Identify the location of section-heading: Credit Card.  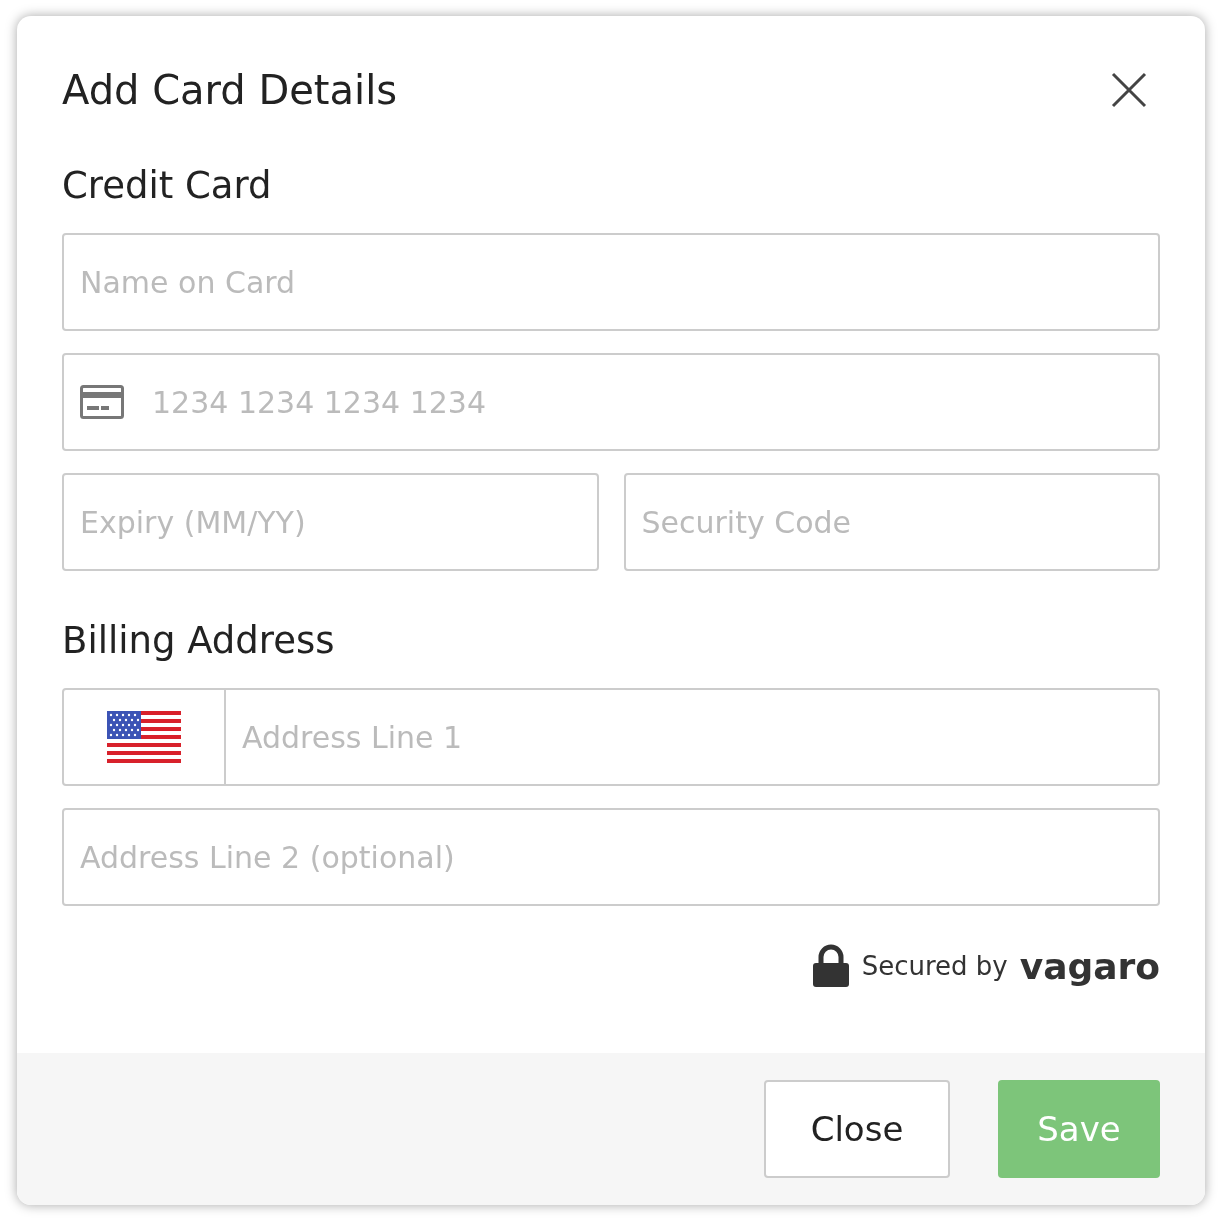
(167, 185).